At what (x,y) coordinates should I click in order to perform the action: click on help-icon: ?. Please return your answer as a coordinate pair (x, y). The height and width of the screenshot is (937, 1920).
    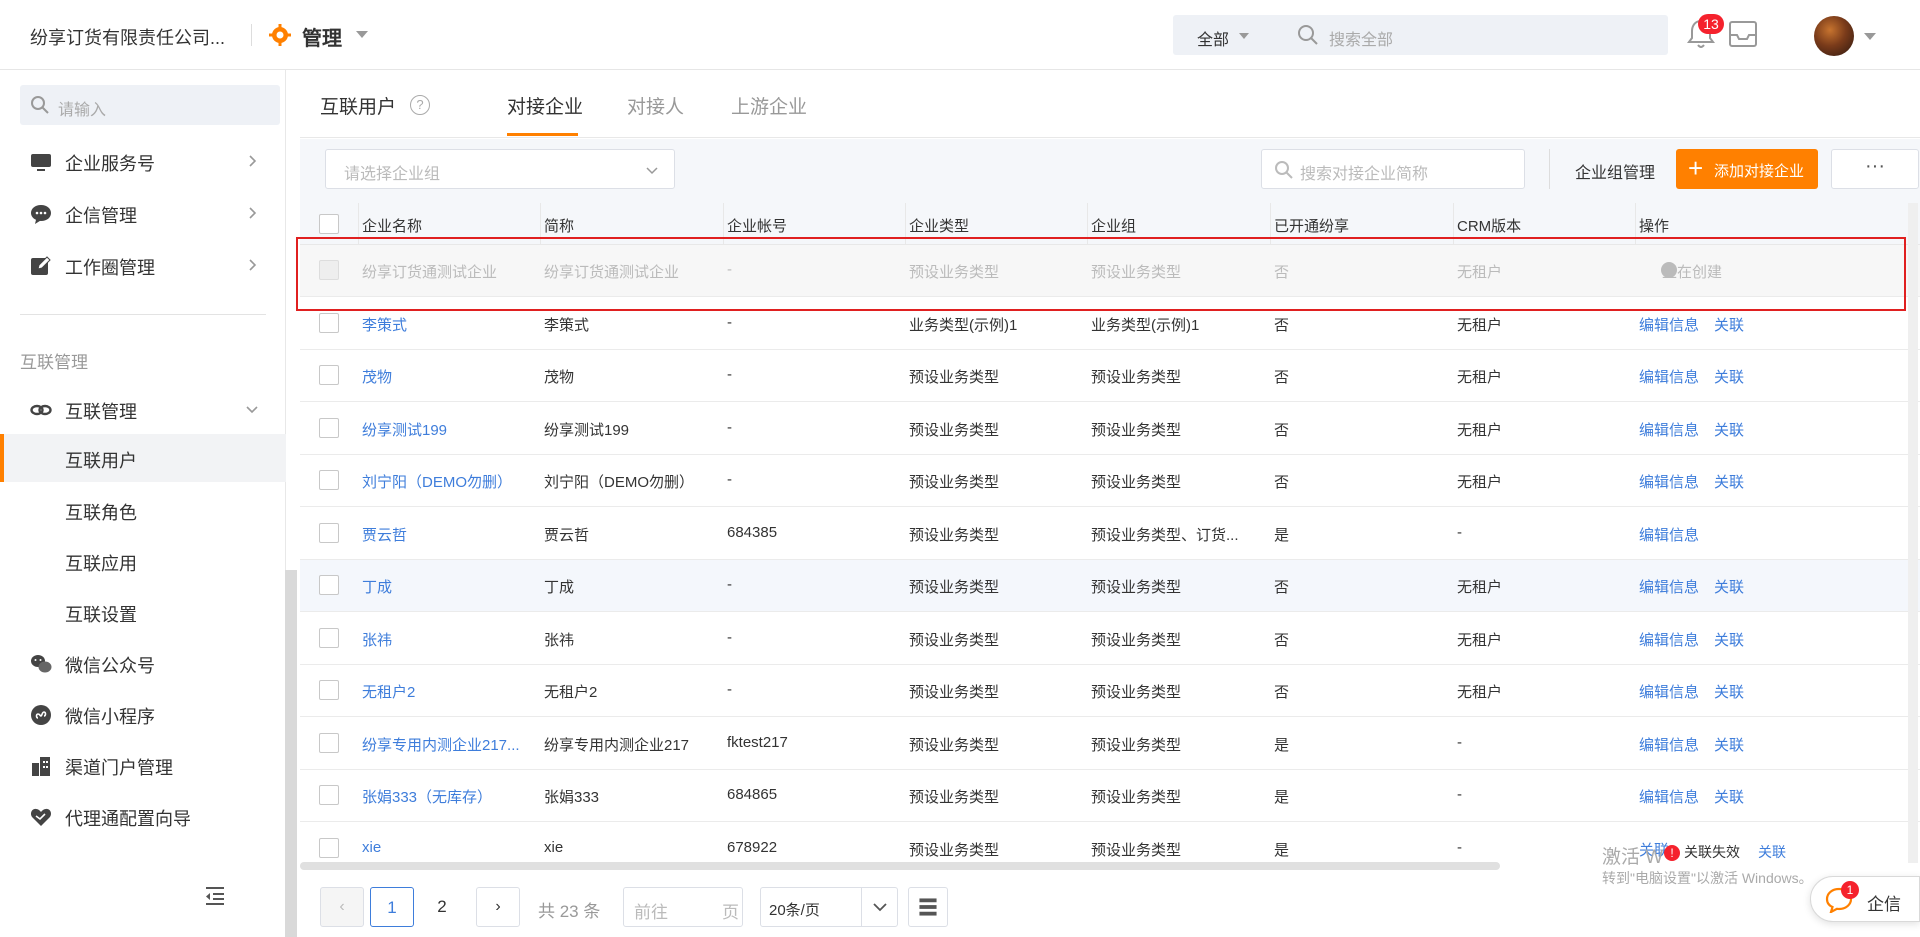
    Looking at the image, I should click on (420, 105).